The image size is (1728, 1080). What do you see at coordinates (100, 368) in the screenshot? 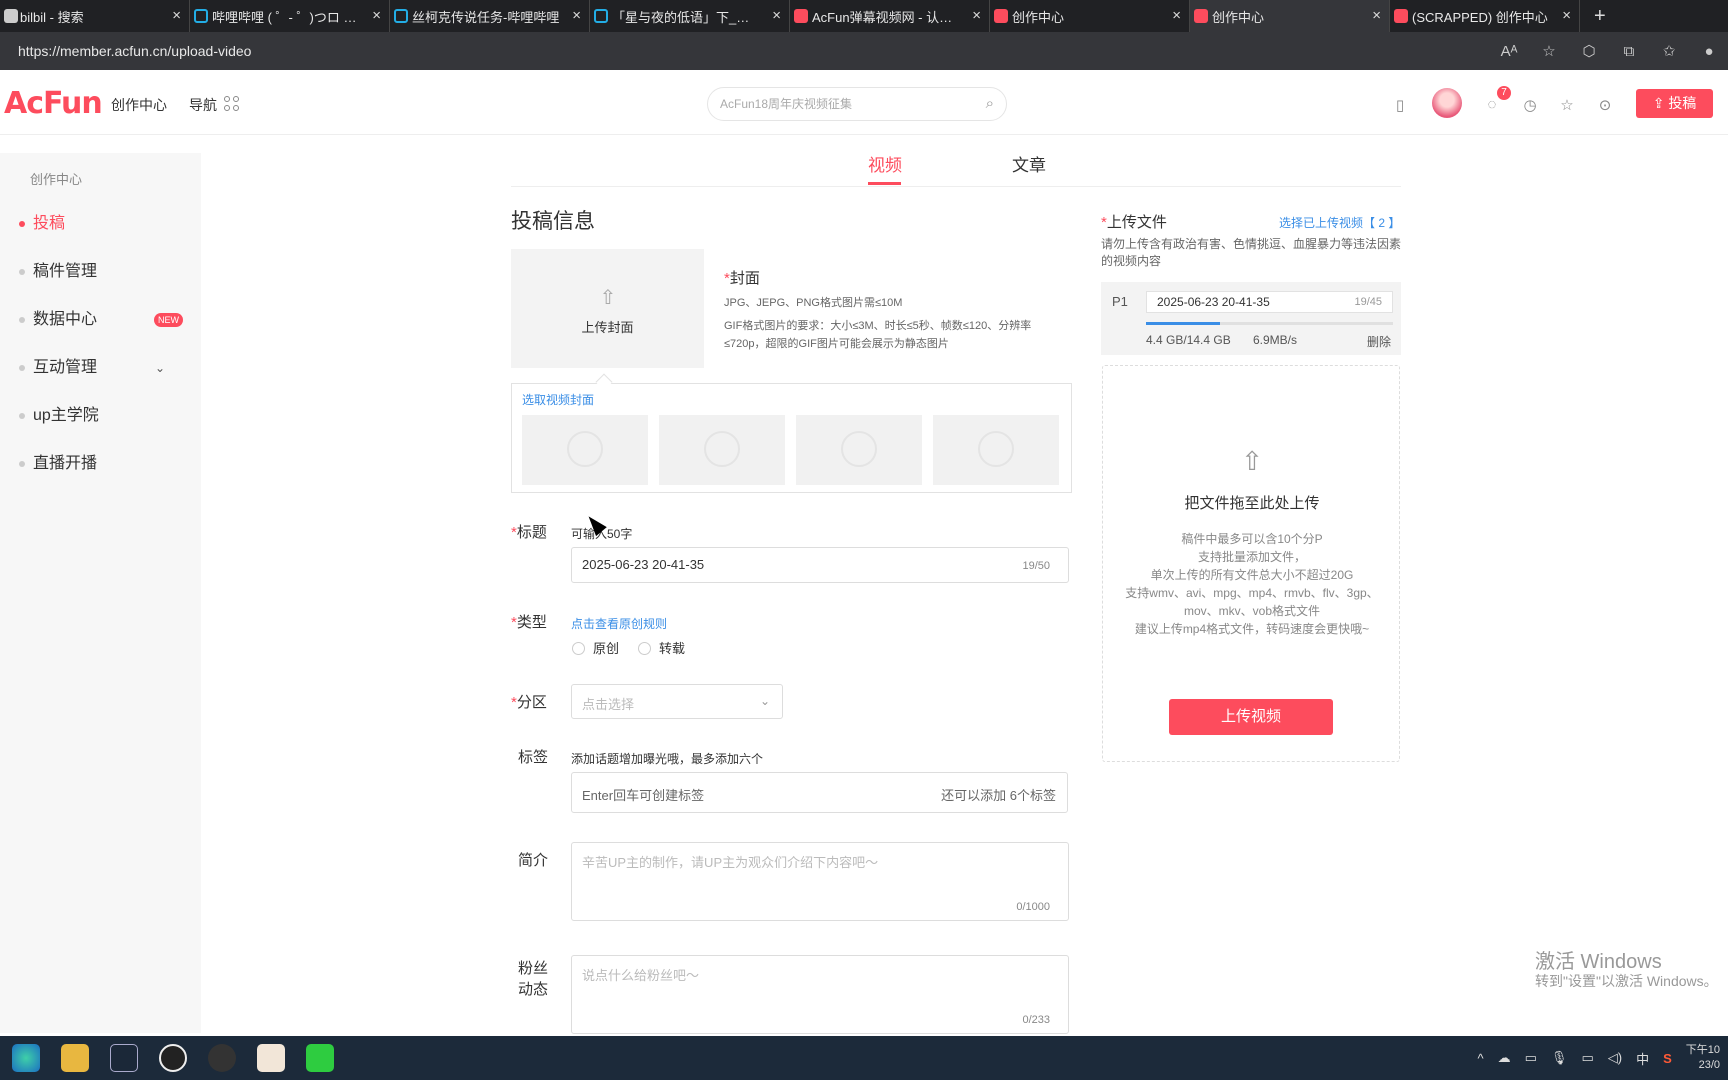
I see `sidebar-item-interaction: 互动管理 ⌄` at bounding box center [100, 368].